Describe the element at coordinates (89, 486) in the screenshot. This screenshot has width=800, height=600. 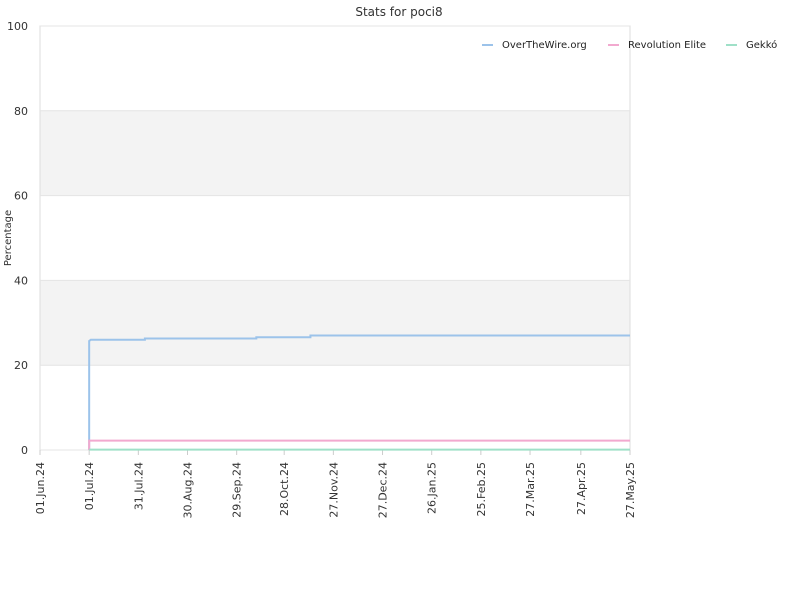
I see `x-tick-label: 01.Jul.24` at that location.